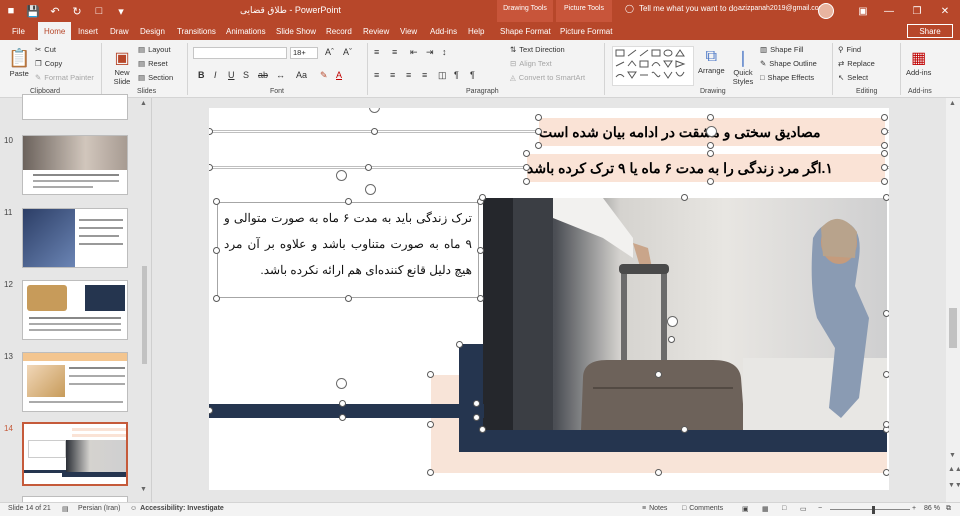  I want to click on navy-band, so click(673, 441).